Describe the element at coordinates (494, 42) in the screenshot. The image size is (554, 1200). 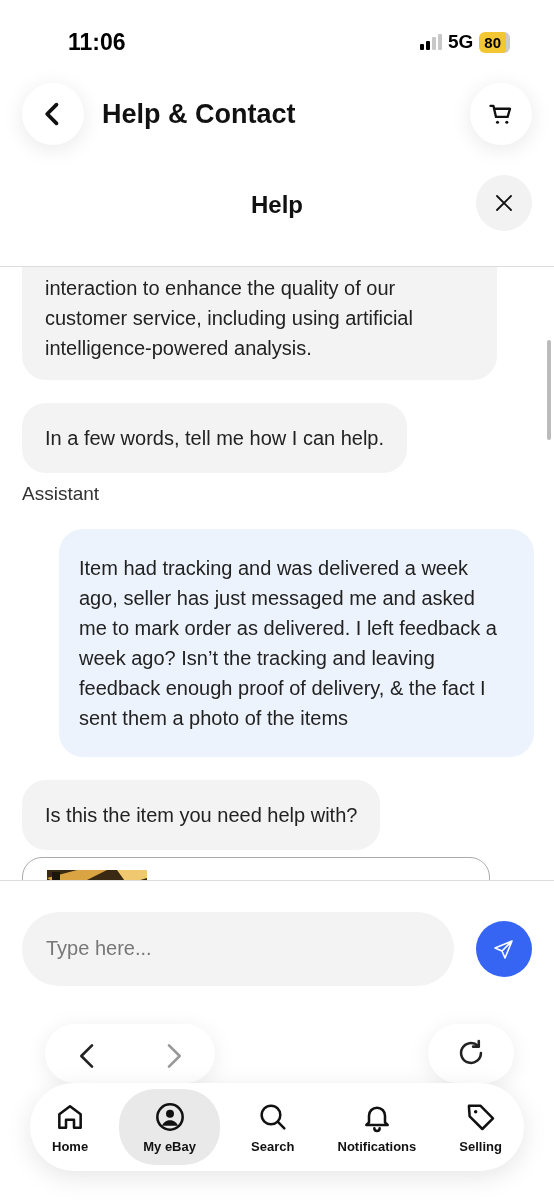
I see `battery-indicator: 80` at that location.